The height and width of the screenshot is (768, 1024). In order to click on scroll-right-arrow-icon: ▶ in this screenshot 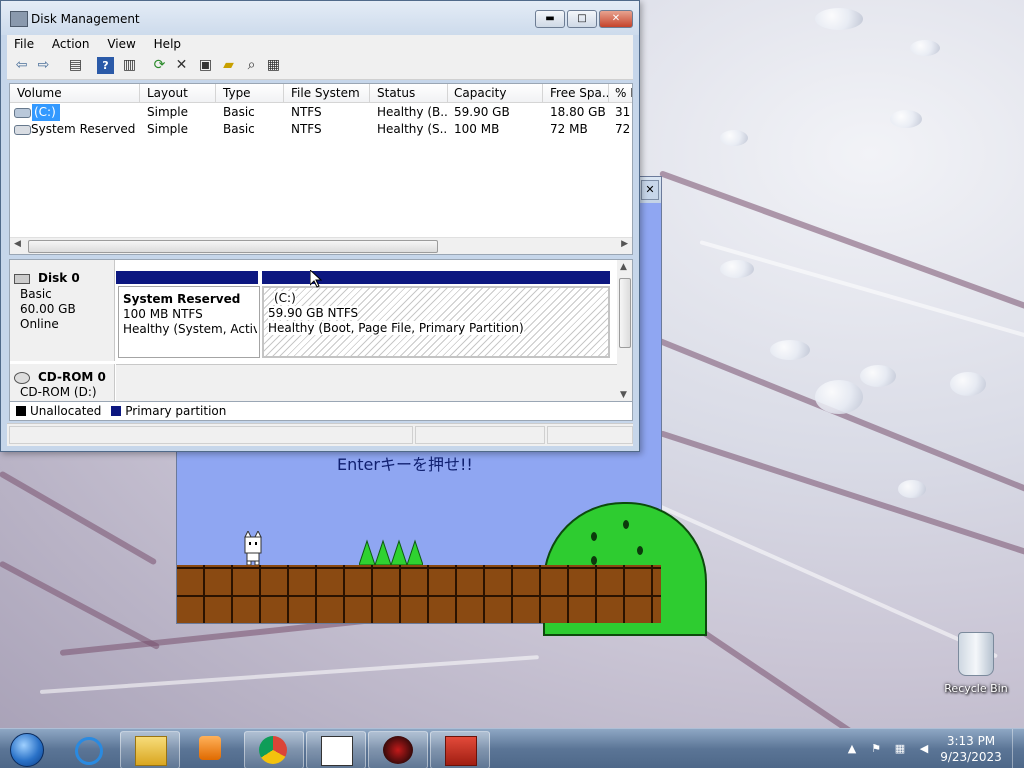, I will do `click(624, 244)`.